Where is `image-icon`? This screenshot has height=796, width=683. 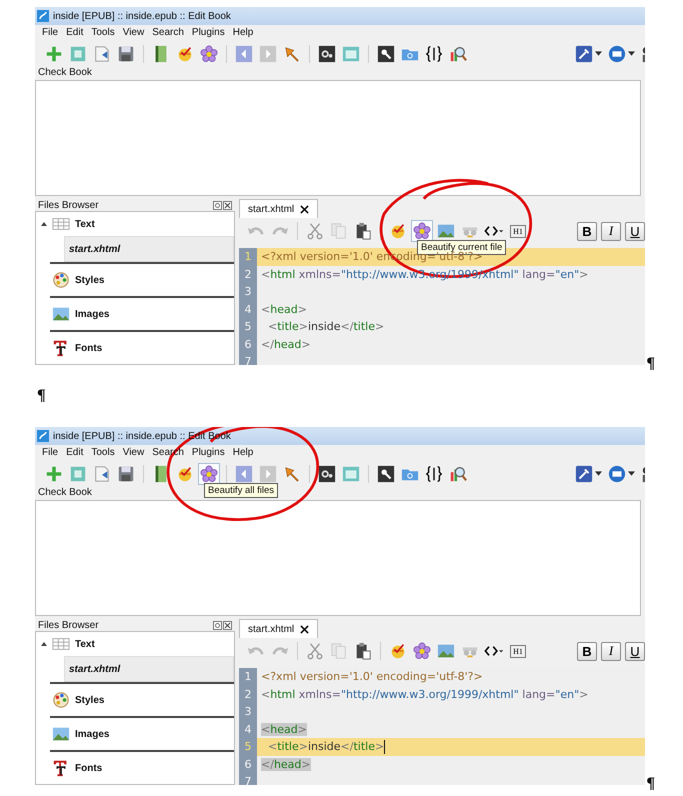 image-icon is located at coordinates (446, 651).